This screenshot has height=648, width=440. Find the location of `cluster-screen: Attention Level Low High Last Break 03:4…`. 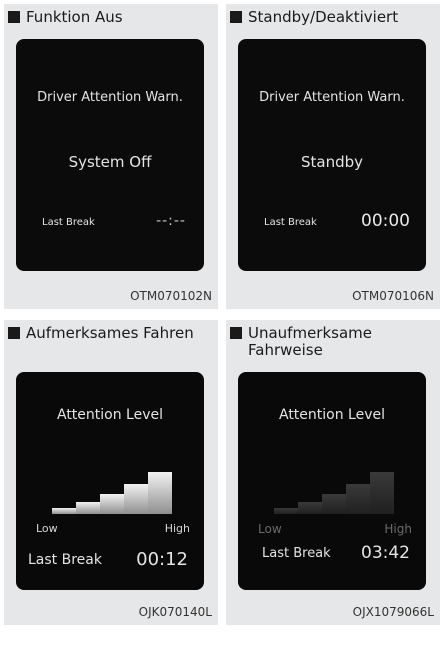

cluster-screen: Attention Level Low High Last Break 03:4… is located at coordinates (332, 481).